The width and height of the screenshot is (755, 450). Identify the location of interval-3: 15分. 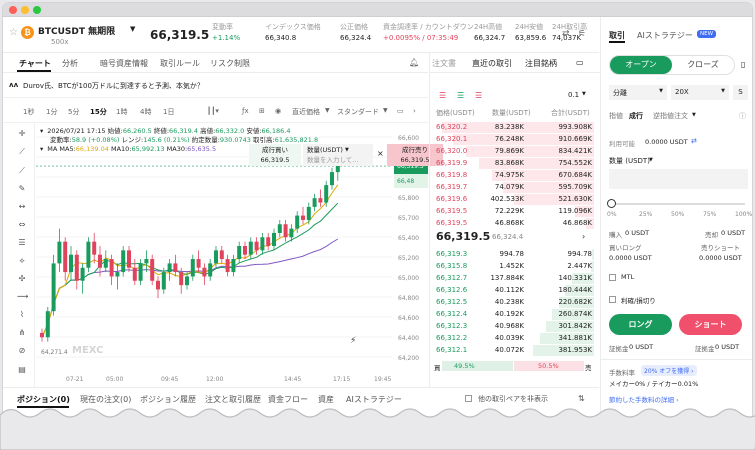
(98, 112).